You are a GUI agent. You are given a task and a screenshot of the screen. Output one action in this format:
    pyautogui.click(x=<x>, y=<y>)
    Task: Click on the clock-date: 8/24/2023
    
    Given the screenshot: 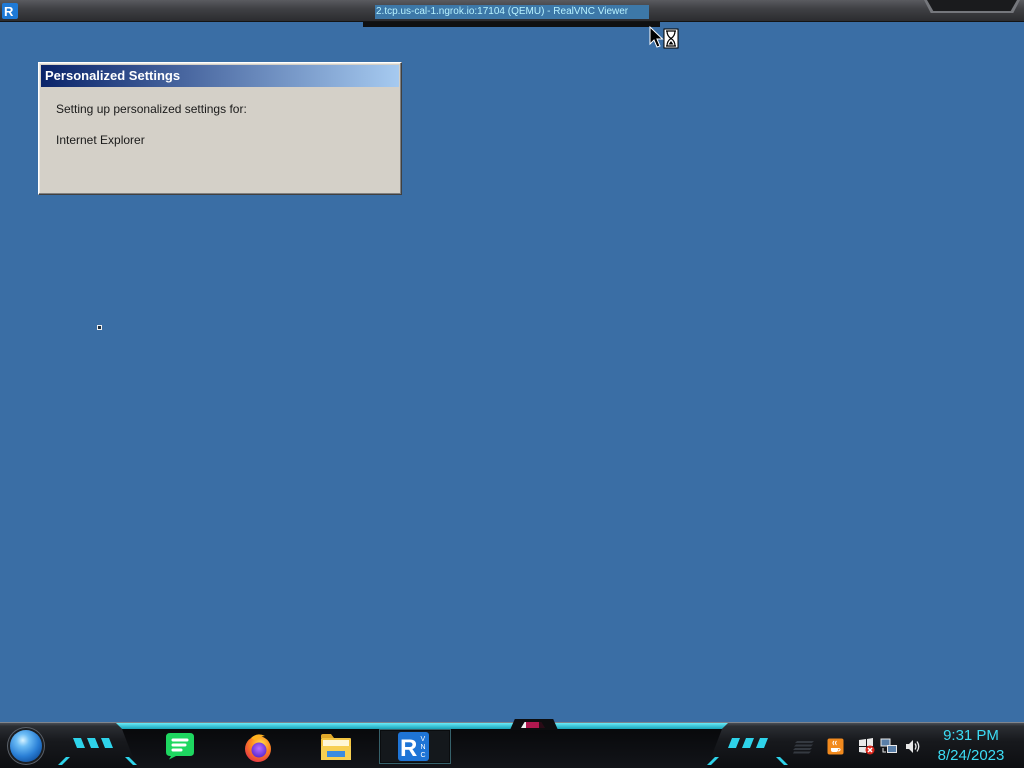 What is the action you would take?
    pyautogui.click(x=971, y=755)
    